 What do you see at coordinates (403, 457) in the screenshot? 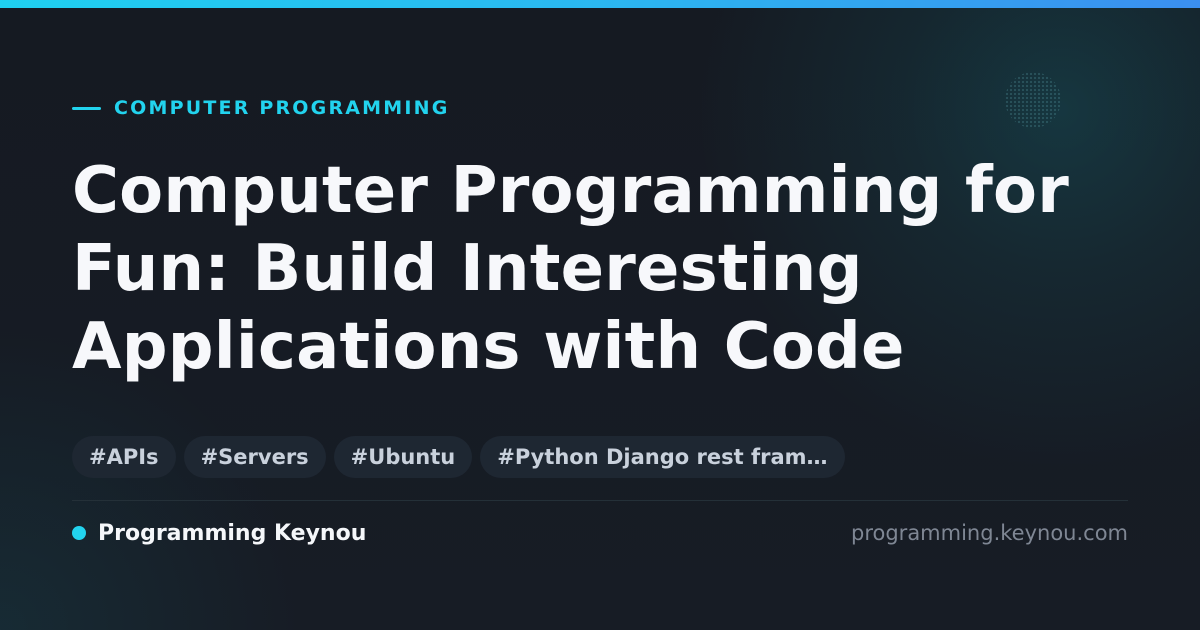
I see `tag-ubuntu: #Ubuntu` at bounding box center [403, 457].